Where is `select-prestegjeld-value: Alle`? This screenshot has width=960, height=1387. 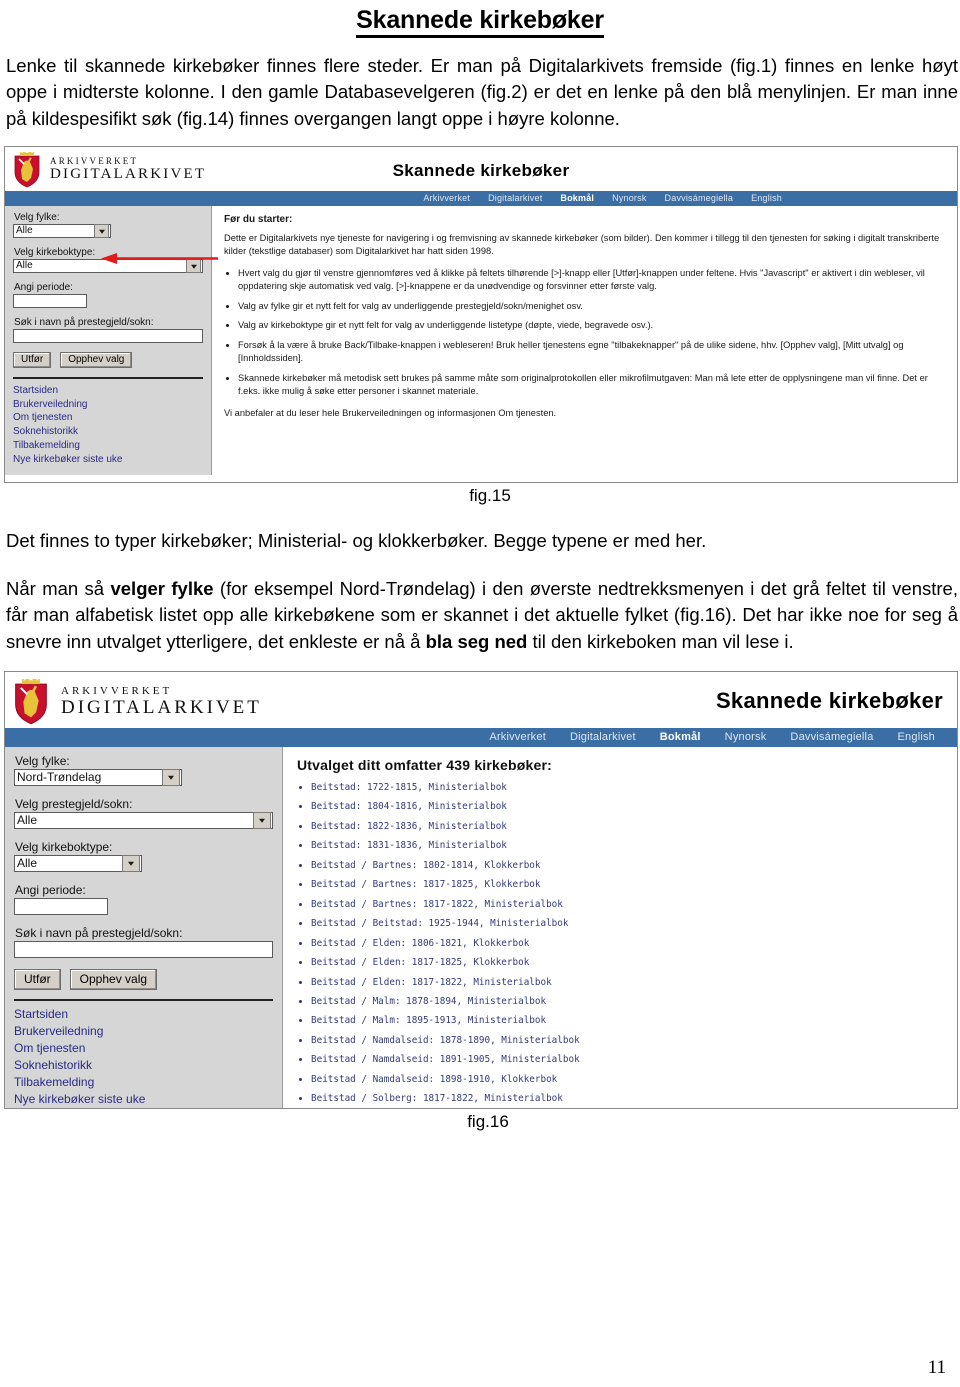 select-prestegjeld-value: Alle is located at coordinates (27, 820).